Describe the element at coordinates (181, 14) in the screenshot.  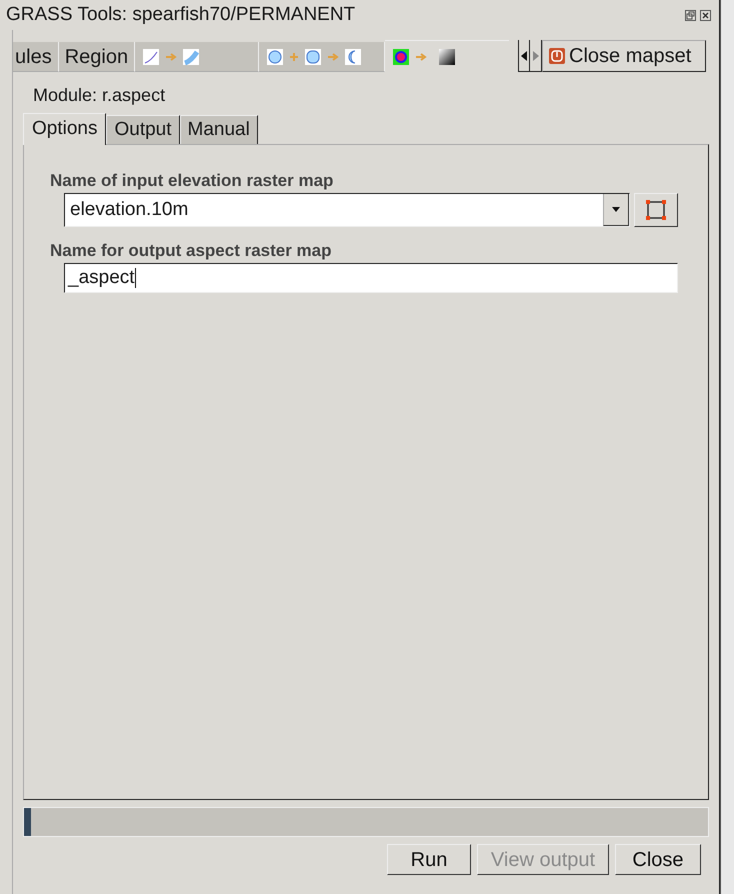
I see `window-title: GRASS Tools: spearfish70/PERMANENT` at that location.